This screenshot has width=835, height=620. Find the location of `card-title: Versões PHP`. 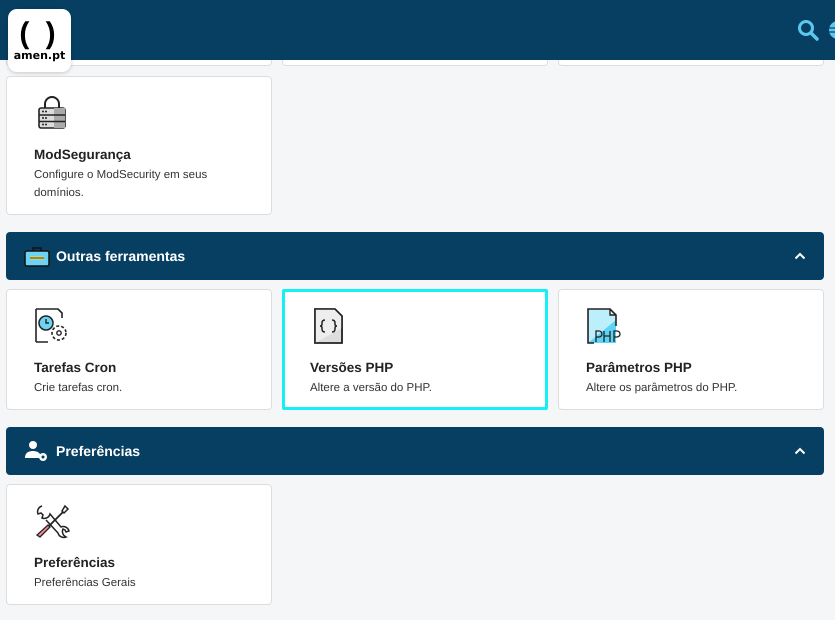

card-title: Versões PHP is located at coordinates (352, 367).